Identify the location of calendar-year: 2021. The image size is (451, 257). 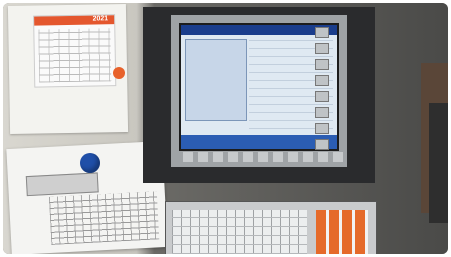
(100, 19).